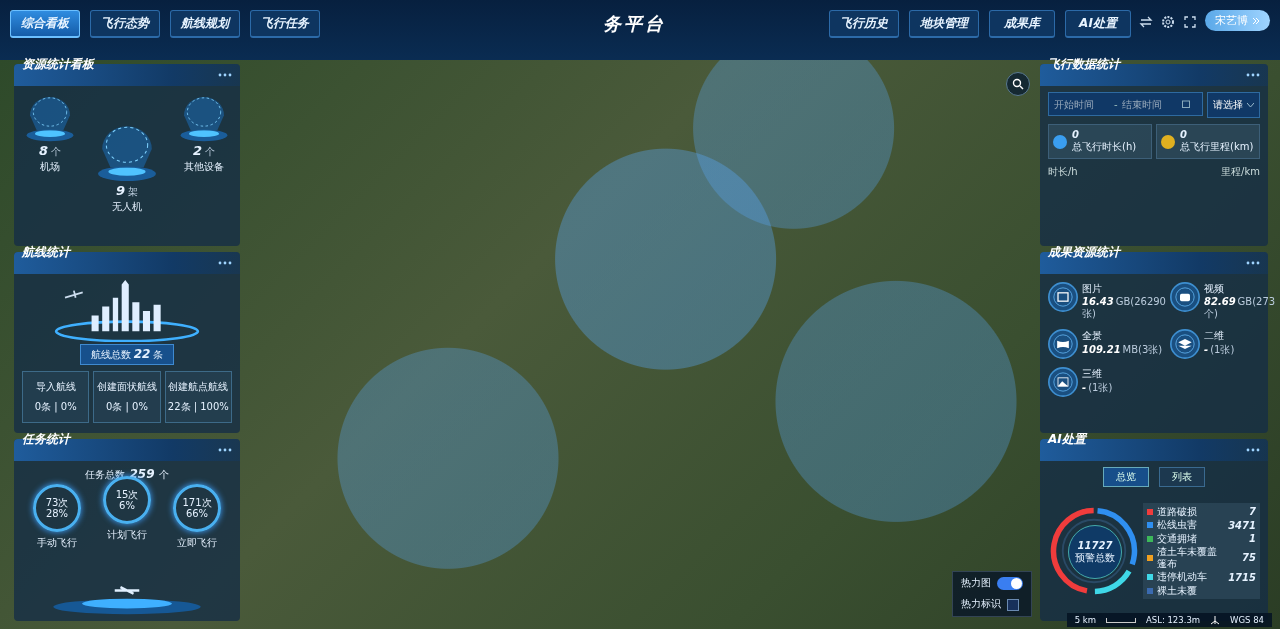 The width and height of the screenshot is (1280, 629). What do you see at coordinates (1092, 335) in the screenshot?
I see `resource-type: 全景` at bounding box center [1092, 335].